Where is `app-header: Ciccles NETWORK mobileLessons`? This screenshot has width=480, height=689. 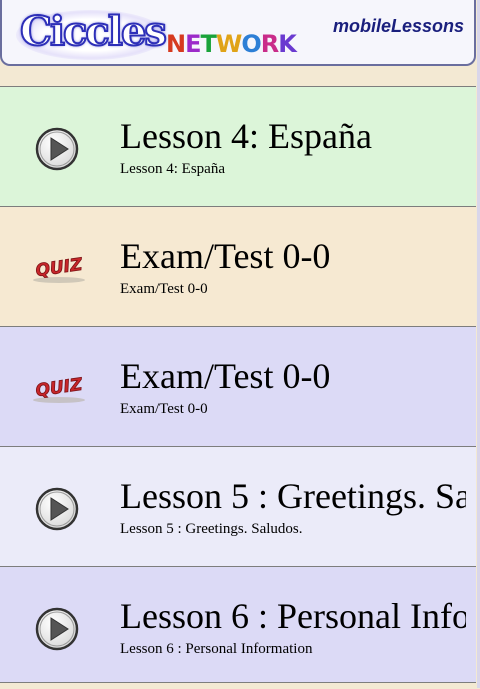
app-header: Ciccles NETWORK mobileLessons is located at coordinates (238, 33).